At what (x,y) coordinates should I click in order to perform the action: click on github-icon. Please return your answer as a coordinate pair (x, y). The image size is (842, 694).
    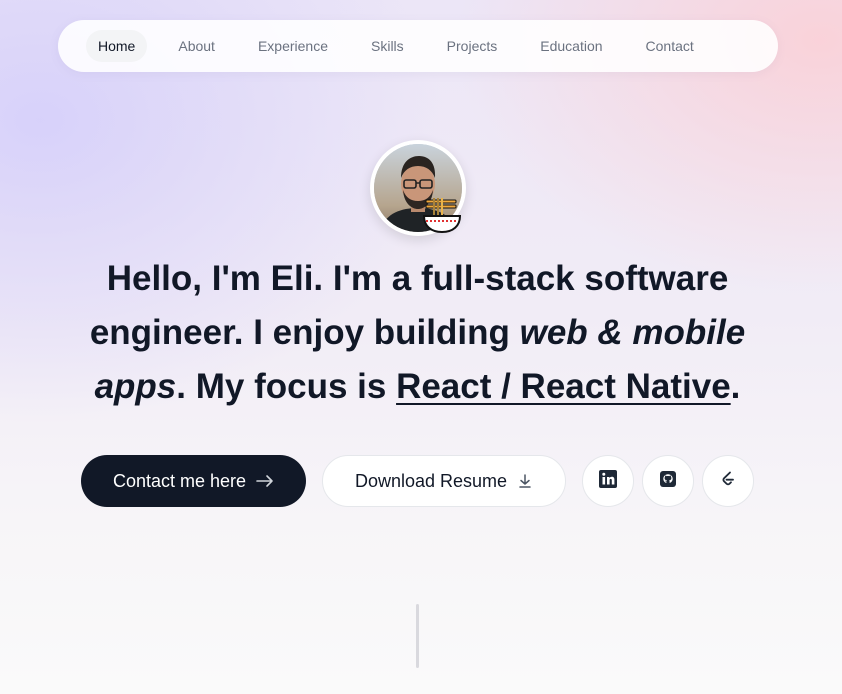
    Looking at the image, I should click on (668, 481).